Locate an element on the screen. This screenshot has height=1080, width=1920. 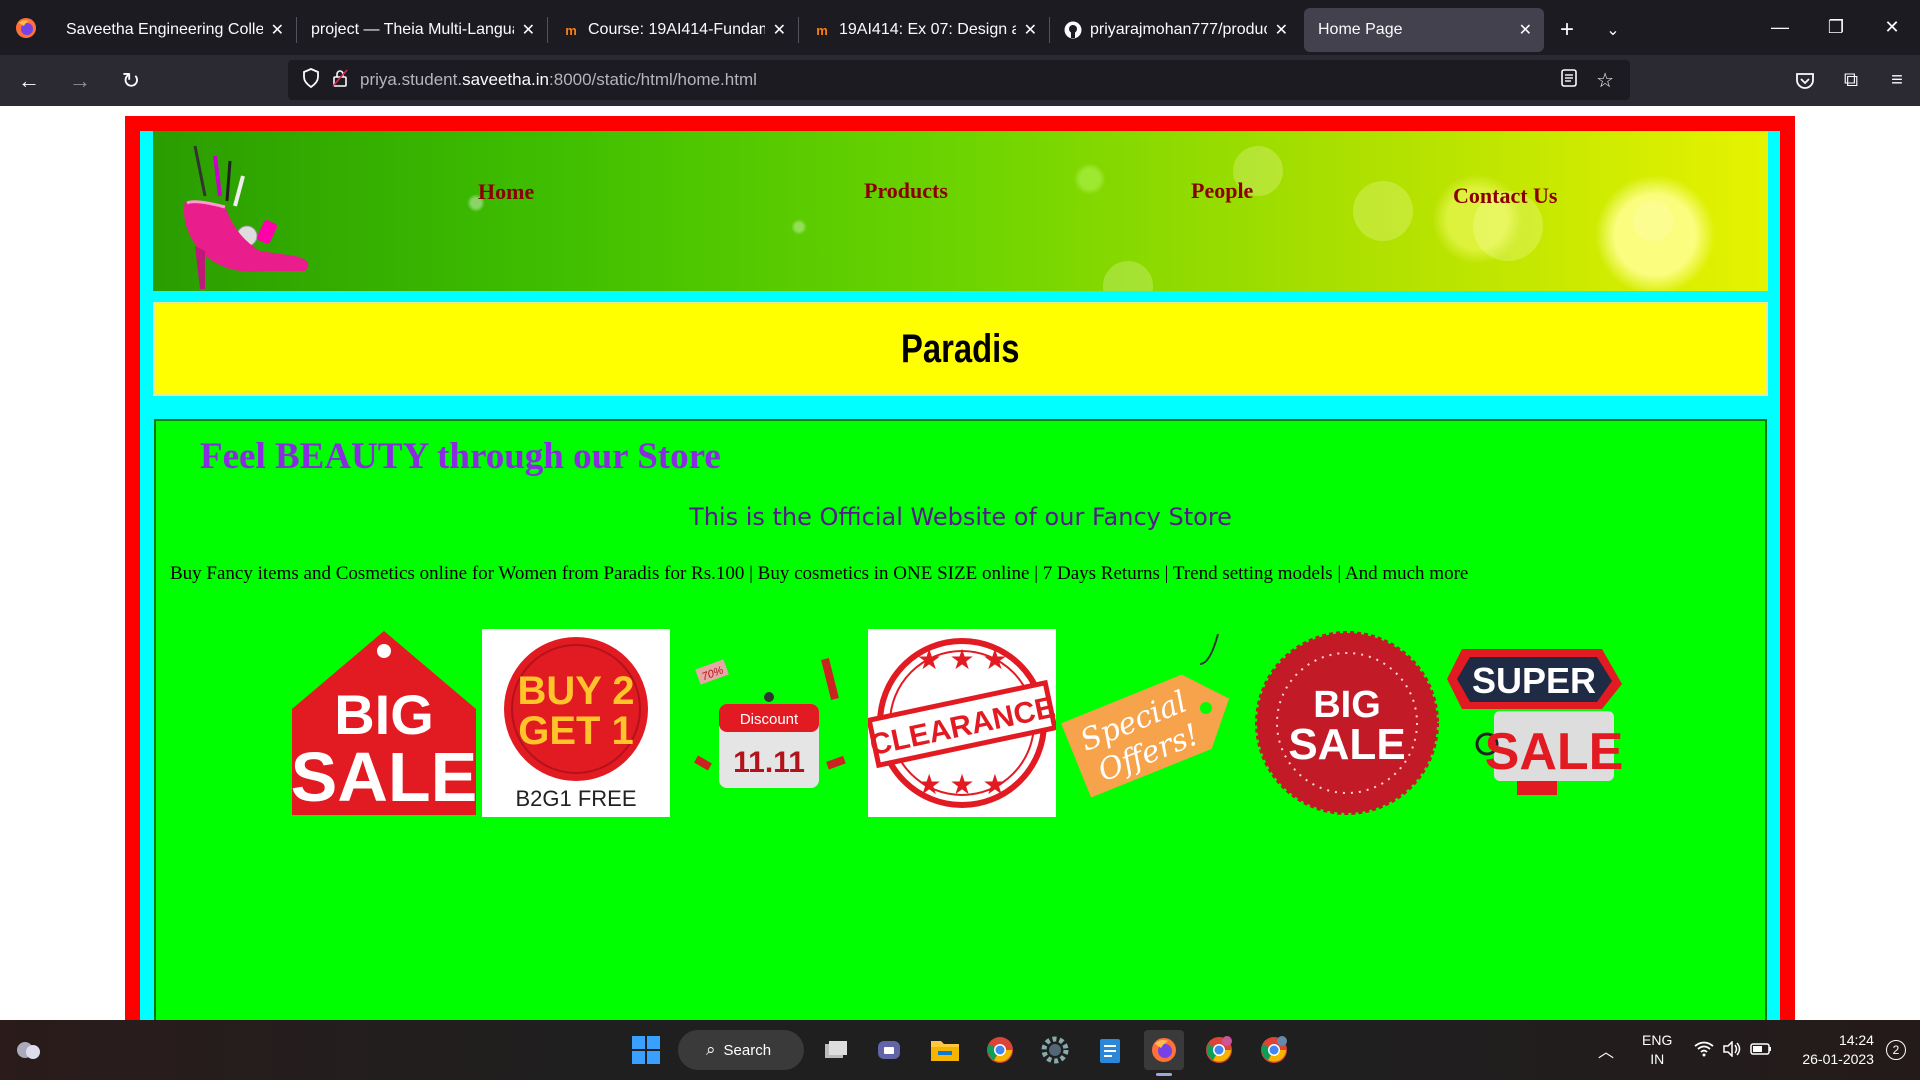
taskbar-search: ⌕ Search is located at coordinates (741, 1050).